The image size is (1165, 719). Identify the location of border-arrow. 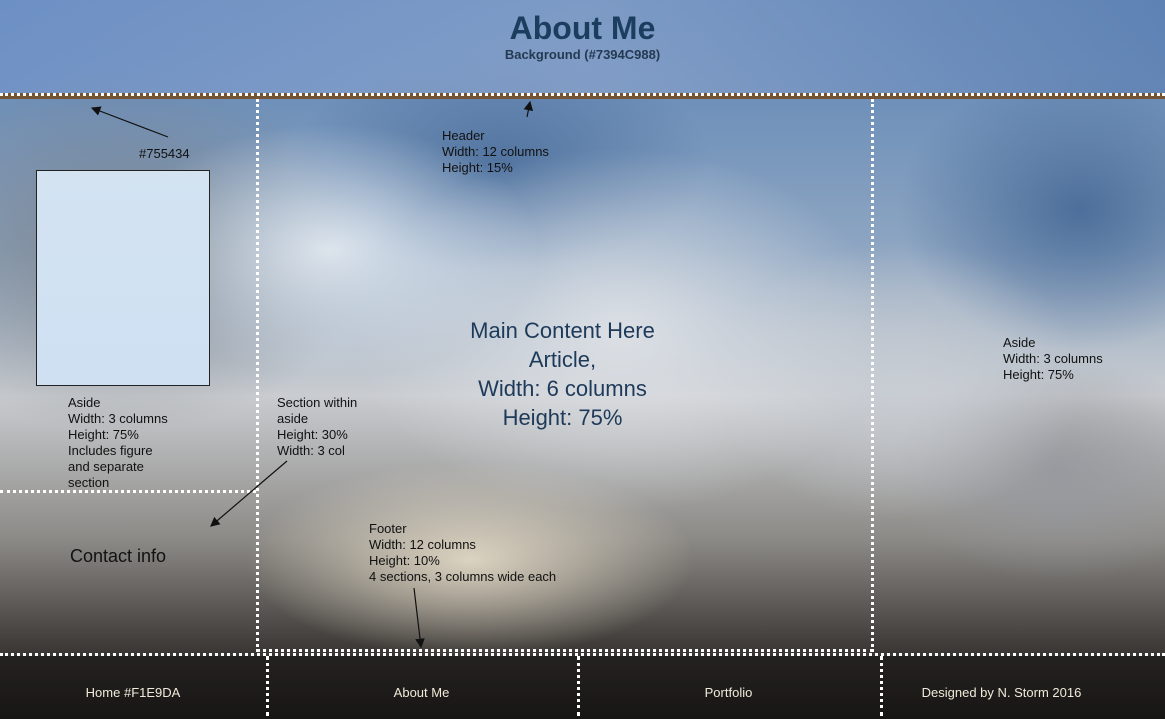
(129, 122).